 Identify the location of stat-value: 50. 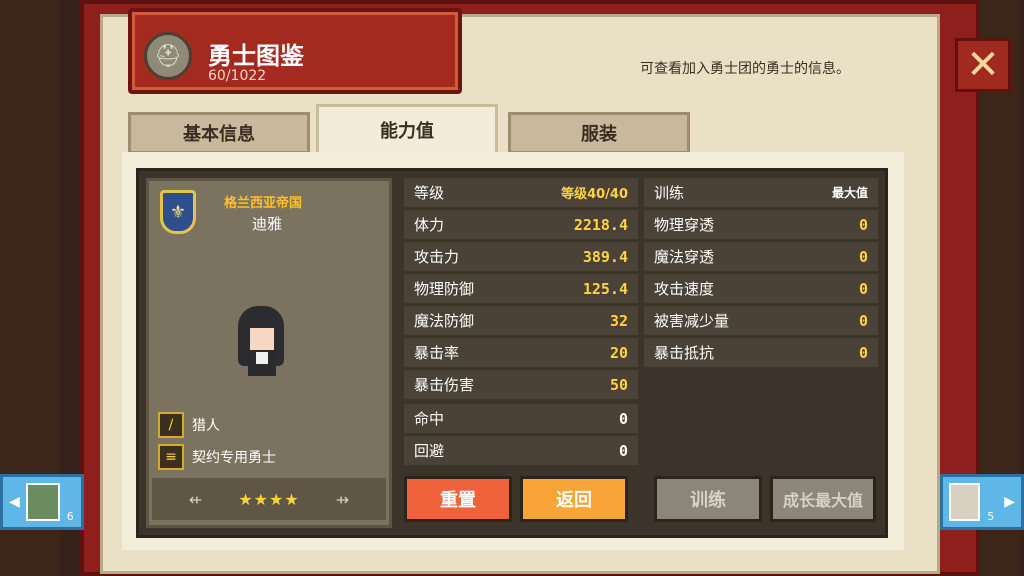
(618, 384).